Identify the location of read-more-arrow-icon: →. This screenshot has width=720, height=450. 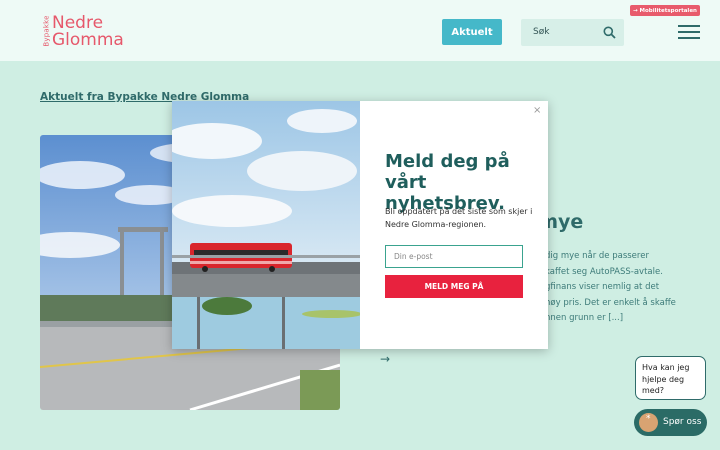
(385, 359).